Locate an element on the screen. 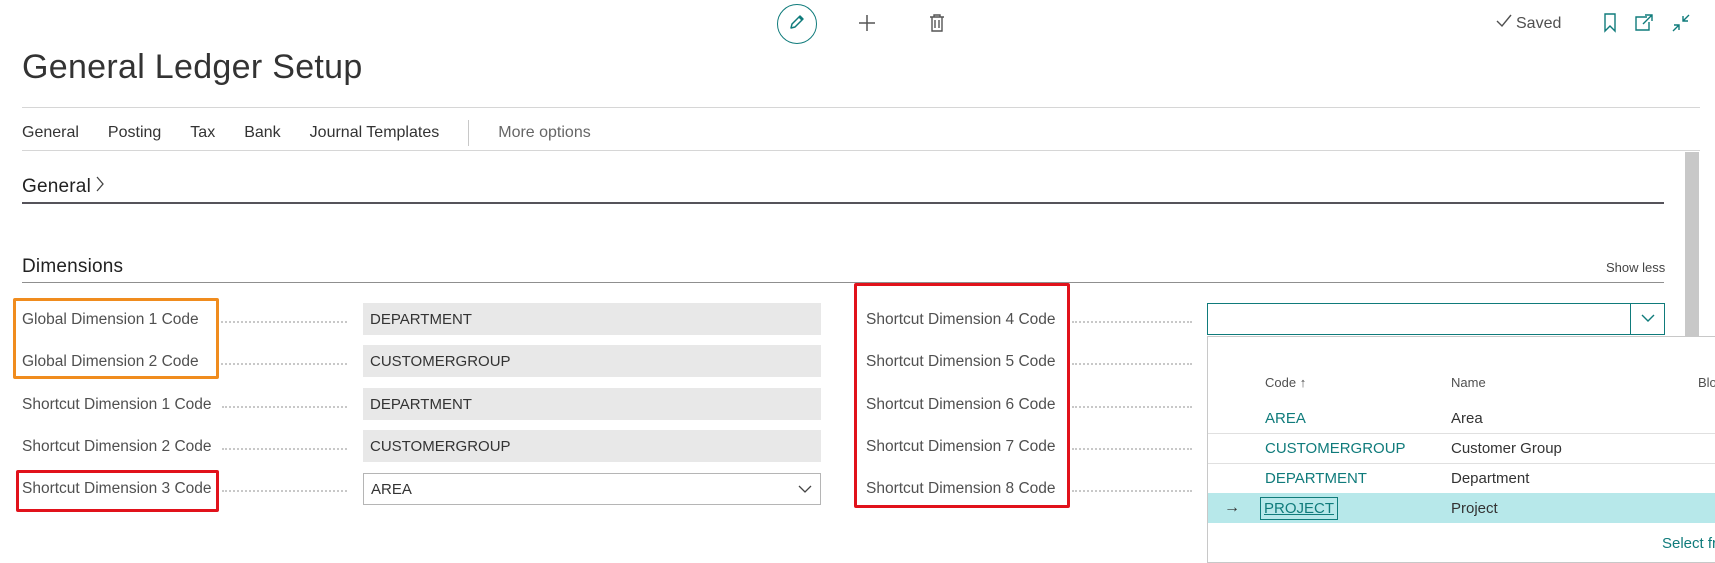 The width and height of the screenshot is (1715, 563). open-new-window-icon is located at coordinates (1644, 25).